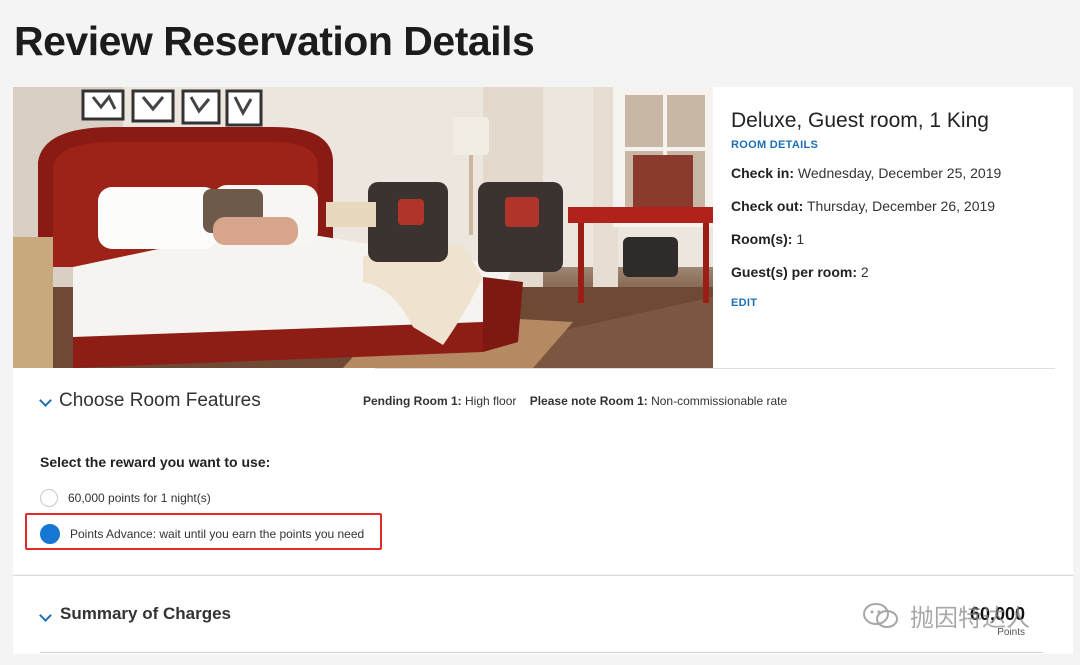 The width and height of the screenshot is (1080, 665). I want to click on pending-value: High floor, so click(491, 401).